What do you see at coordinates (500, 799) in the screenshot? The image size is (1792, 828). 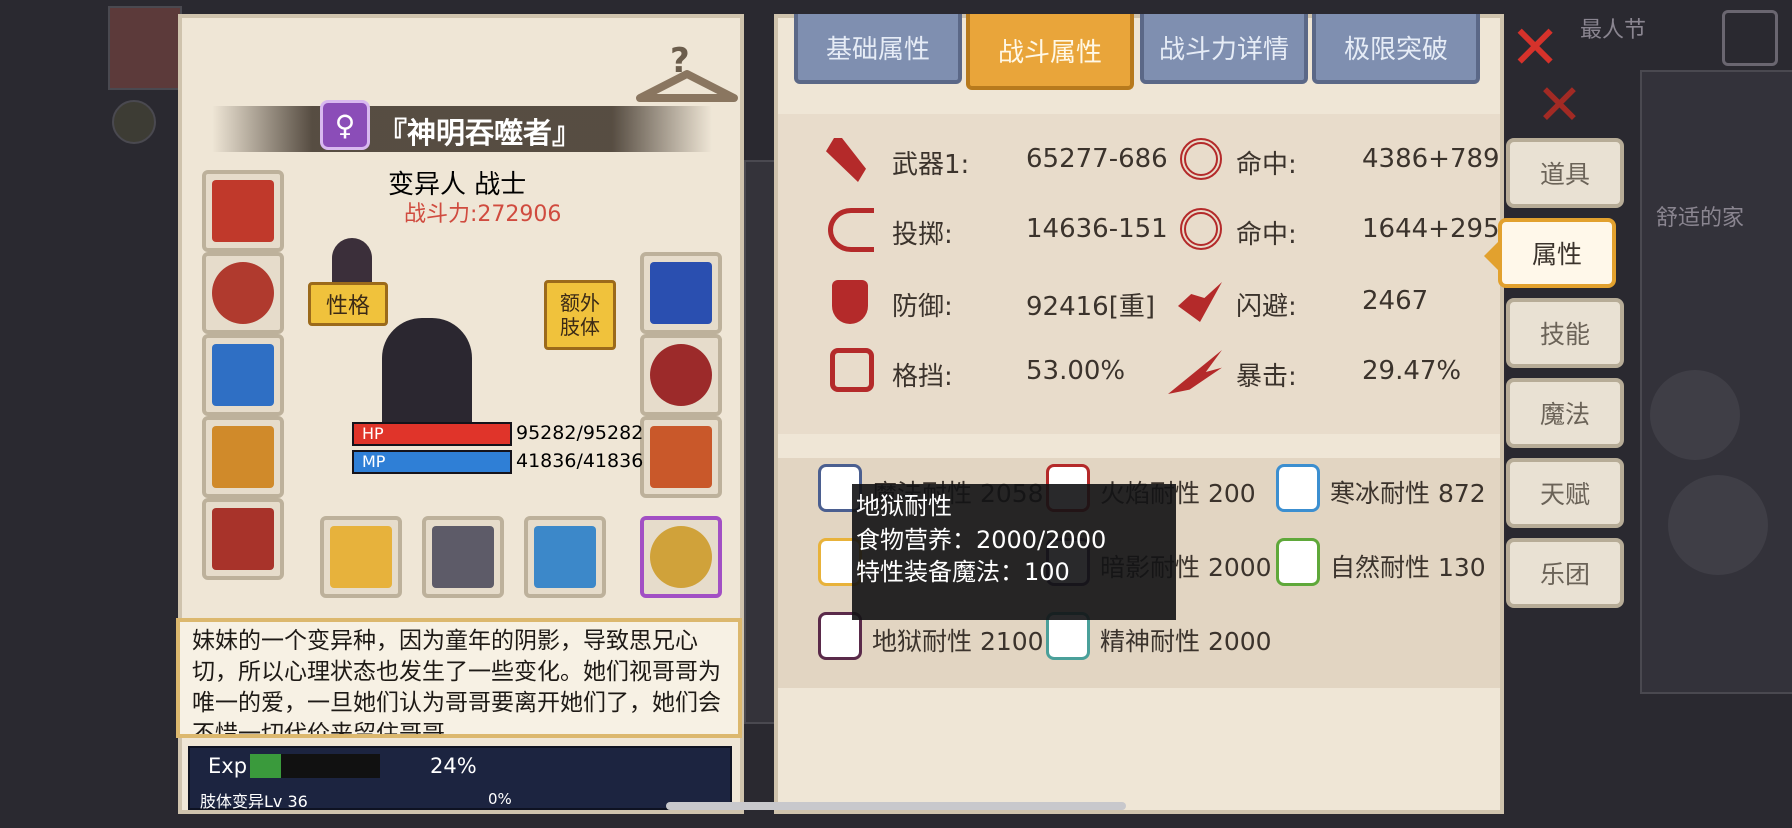 I see `limb-percent: 0%` at bounding box center [500, 799].